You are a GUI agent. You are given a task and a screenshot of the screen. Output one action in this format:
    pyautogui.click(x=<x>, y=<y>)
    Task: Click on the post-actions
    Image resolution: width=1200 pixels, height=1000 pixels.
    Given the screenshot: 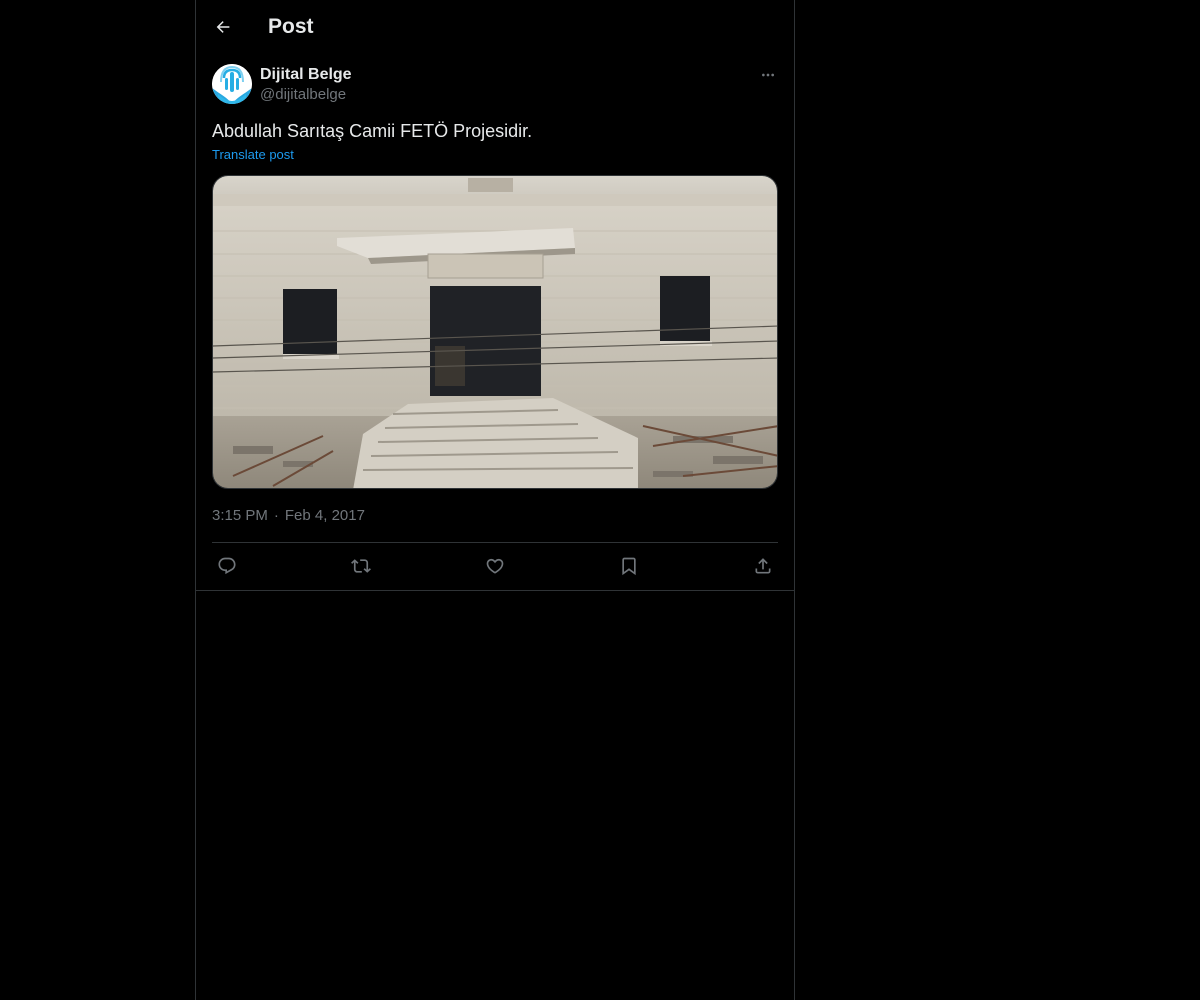 What is the action you would take?
    pyautogui.click(x=495, y=566)
    